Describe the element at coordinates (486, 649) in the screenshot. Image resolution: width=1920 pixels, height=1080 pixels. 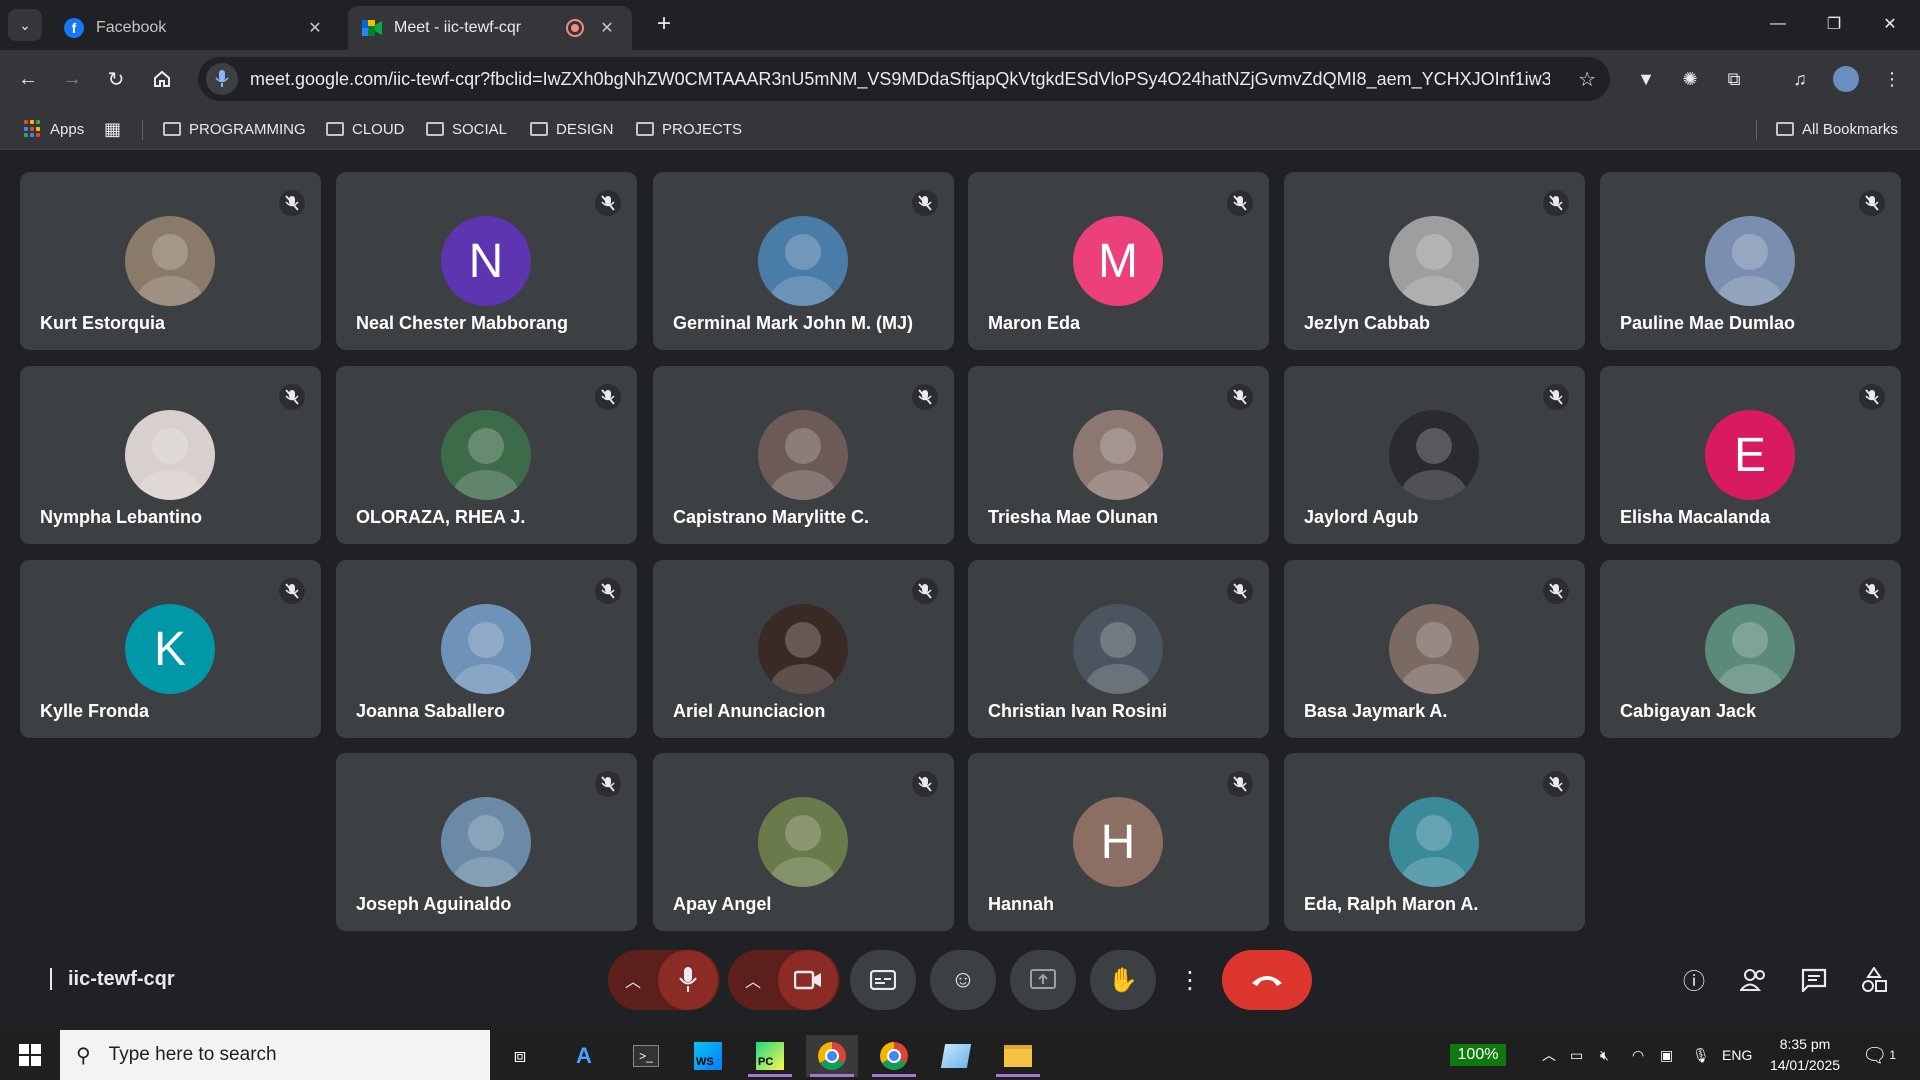
I see `participant-tile: Joanna Saballero` at that location.